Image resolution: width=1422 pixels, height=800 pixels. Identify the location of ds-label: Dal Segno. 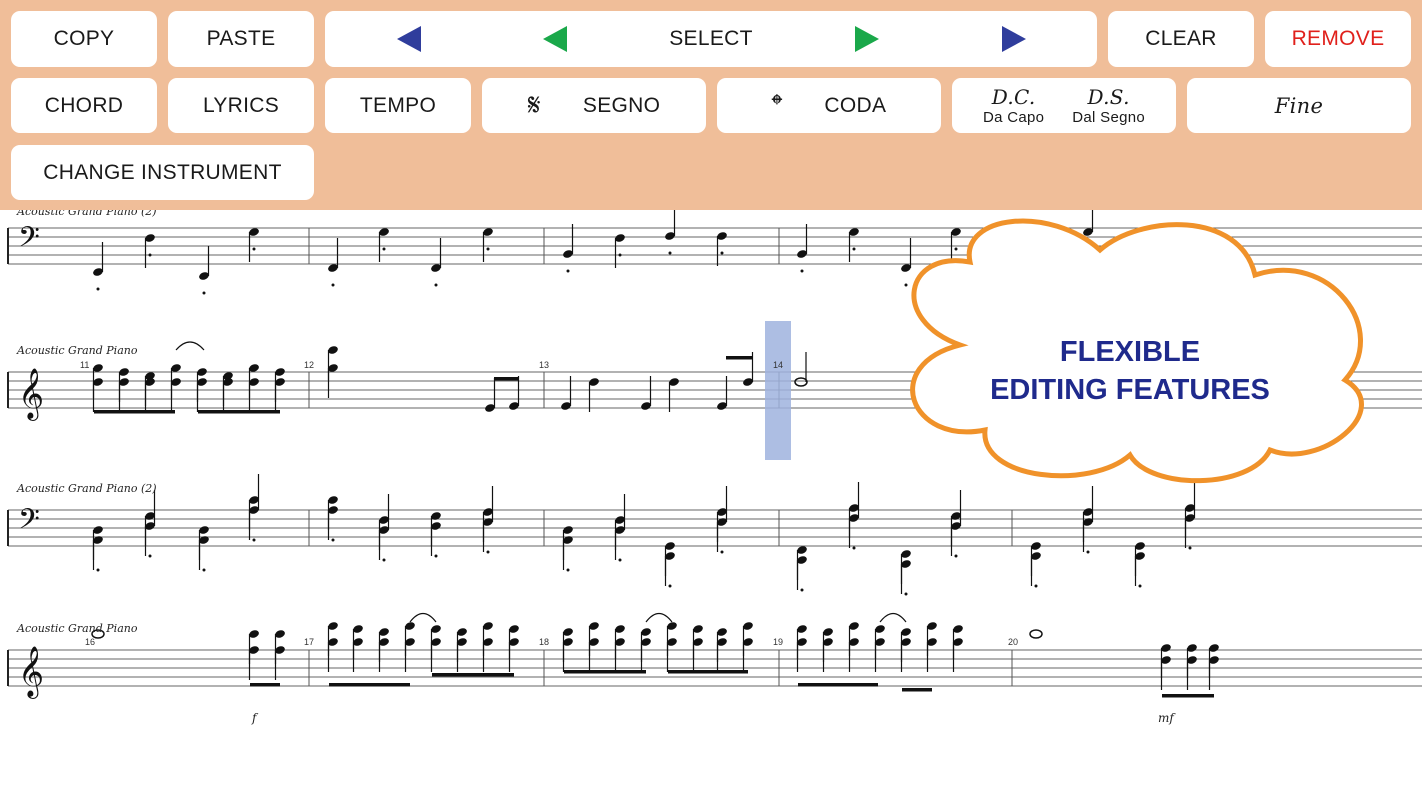
(1109, 117).